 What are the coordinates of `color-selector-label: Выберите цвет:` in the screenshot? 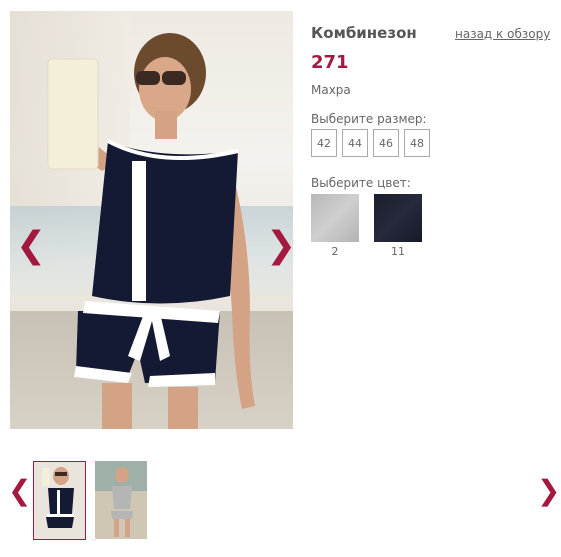 It's located at (361, 183).